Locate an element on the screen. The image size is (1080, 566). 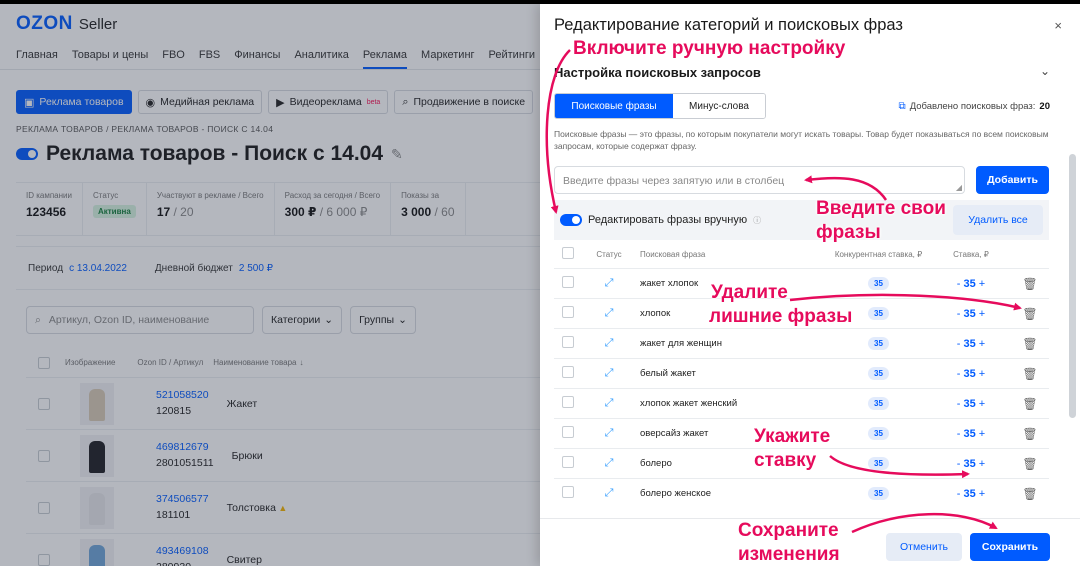
col-status: Статус is located at coordinates (609, 254).